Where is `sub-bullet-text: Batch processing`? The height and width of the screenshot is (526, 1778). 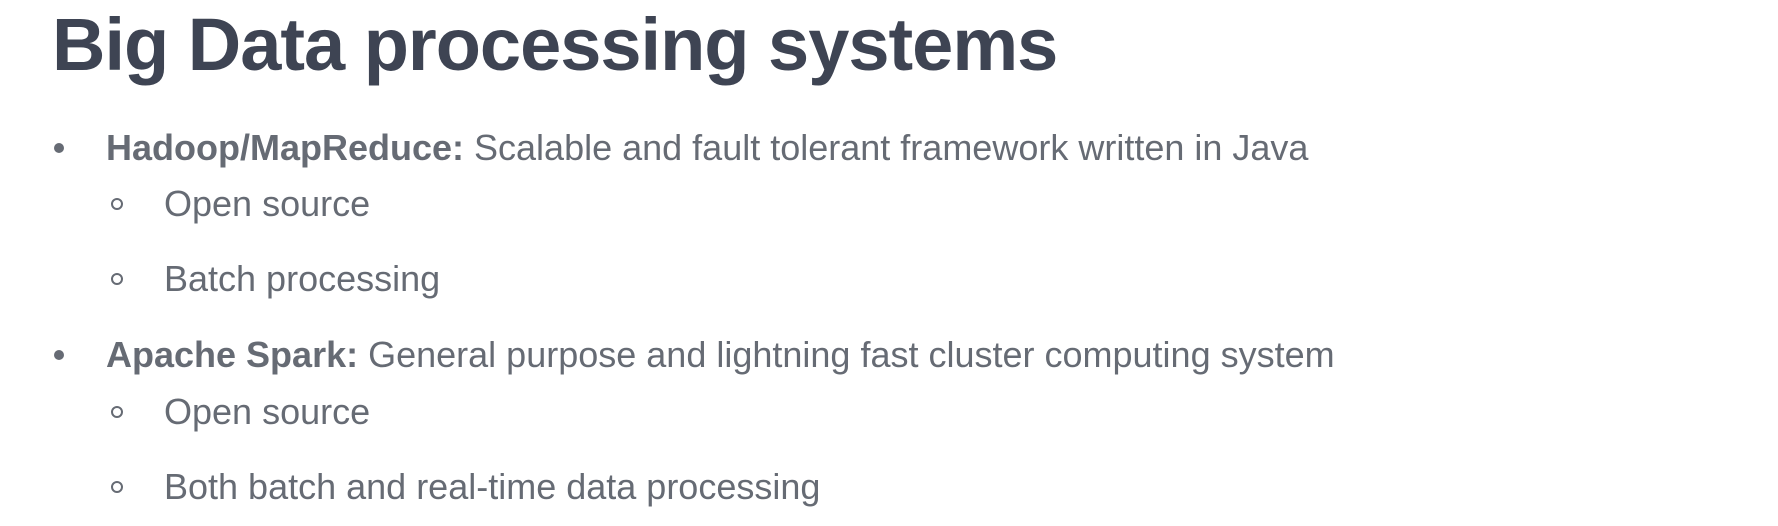 sub-bullet-text: Batch processing is located at coordinates (302, 278).